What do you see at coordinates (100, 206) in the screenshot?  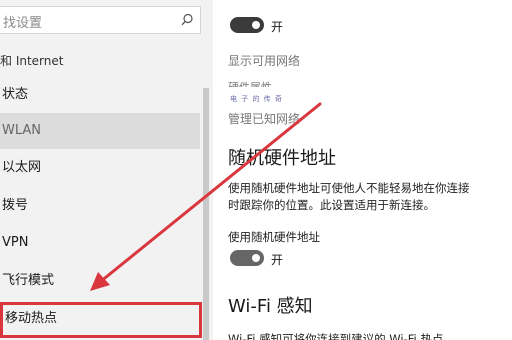 I see `sidebar-item-dialup: 拨号` at bounding box center [100, 206].